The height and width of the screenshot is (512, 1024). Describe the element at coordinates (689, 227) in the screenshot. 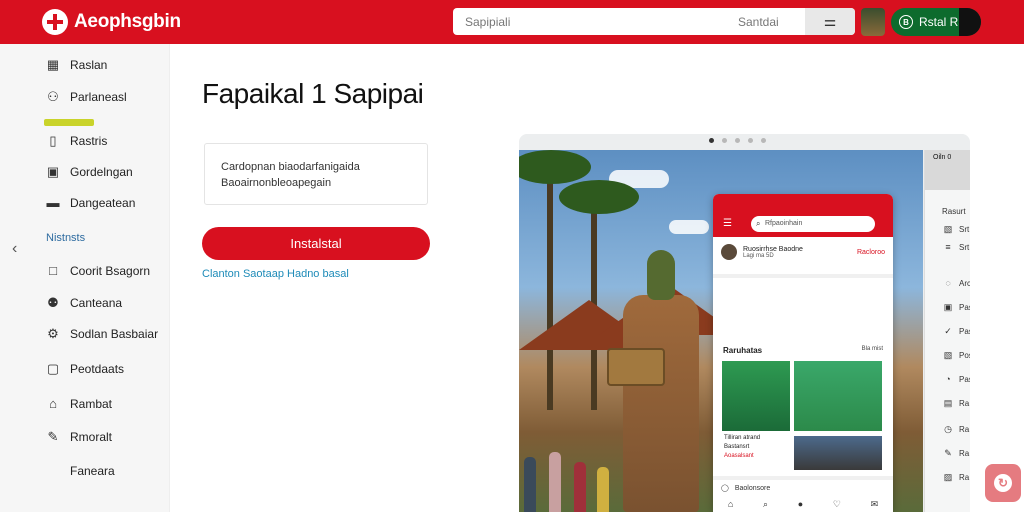

I see `cloud-shape` at that location.